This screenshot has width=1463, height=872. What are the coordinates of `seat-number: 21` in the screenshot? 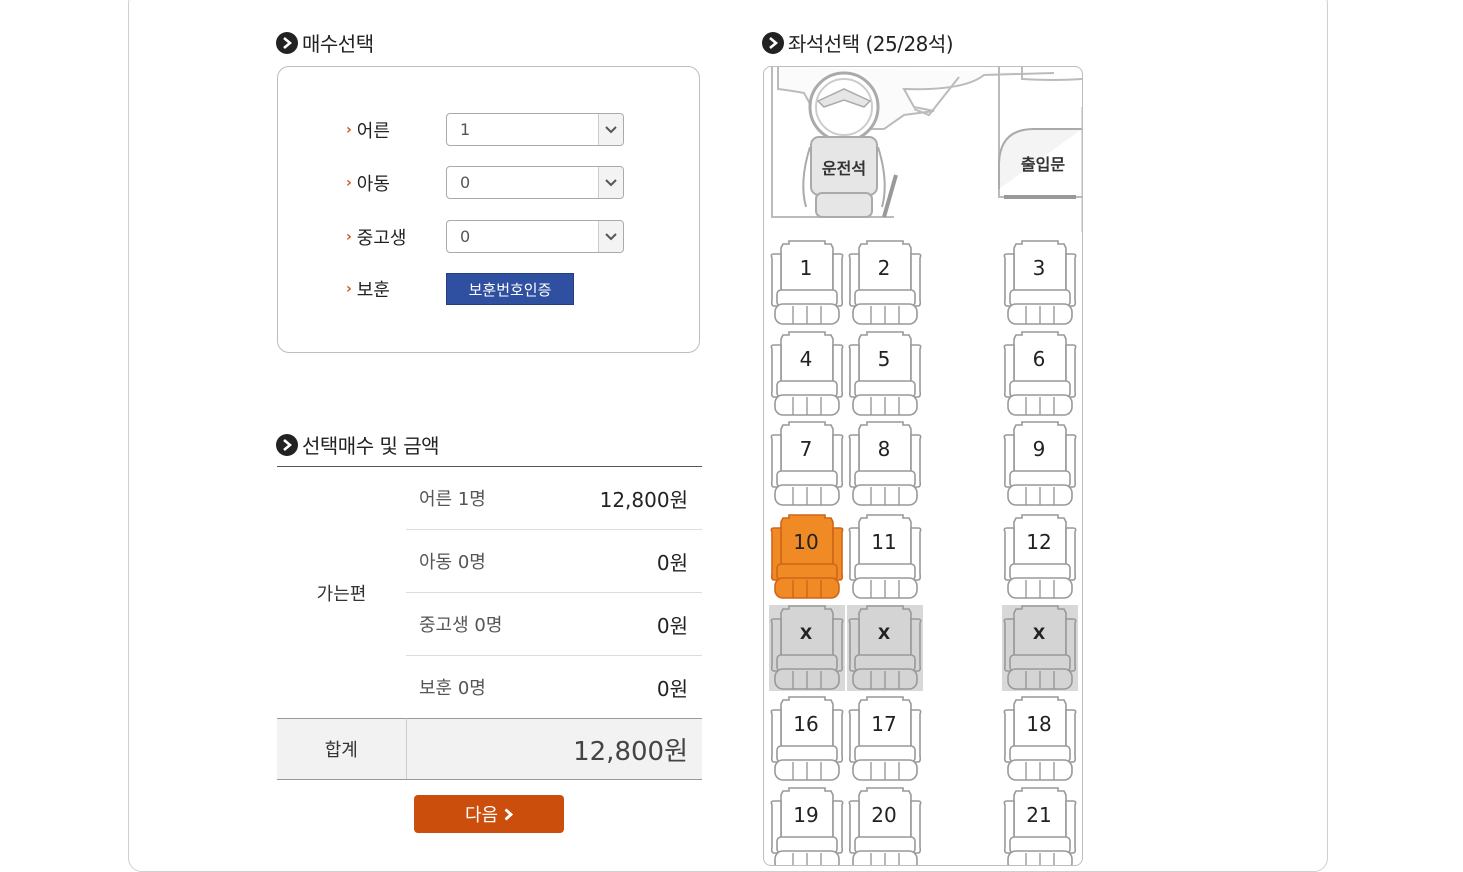 It's located at (1039, 815).